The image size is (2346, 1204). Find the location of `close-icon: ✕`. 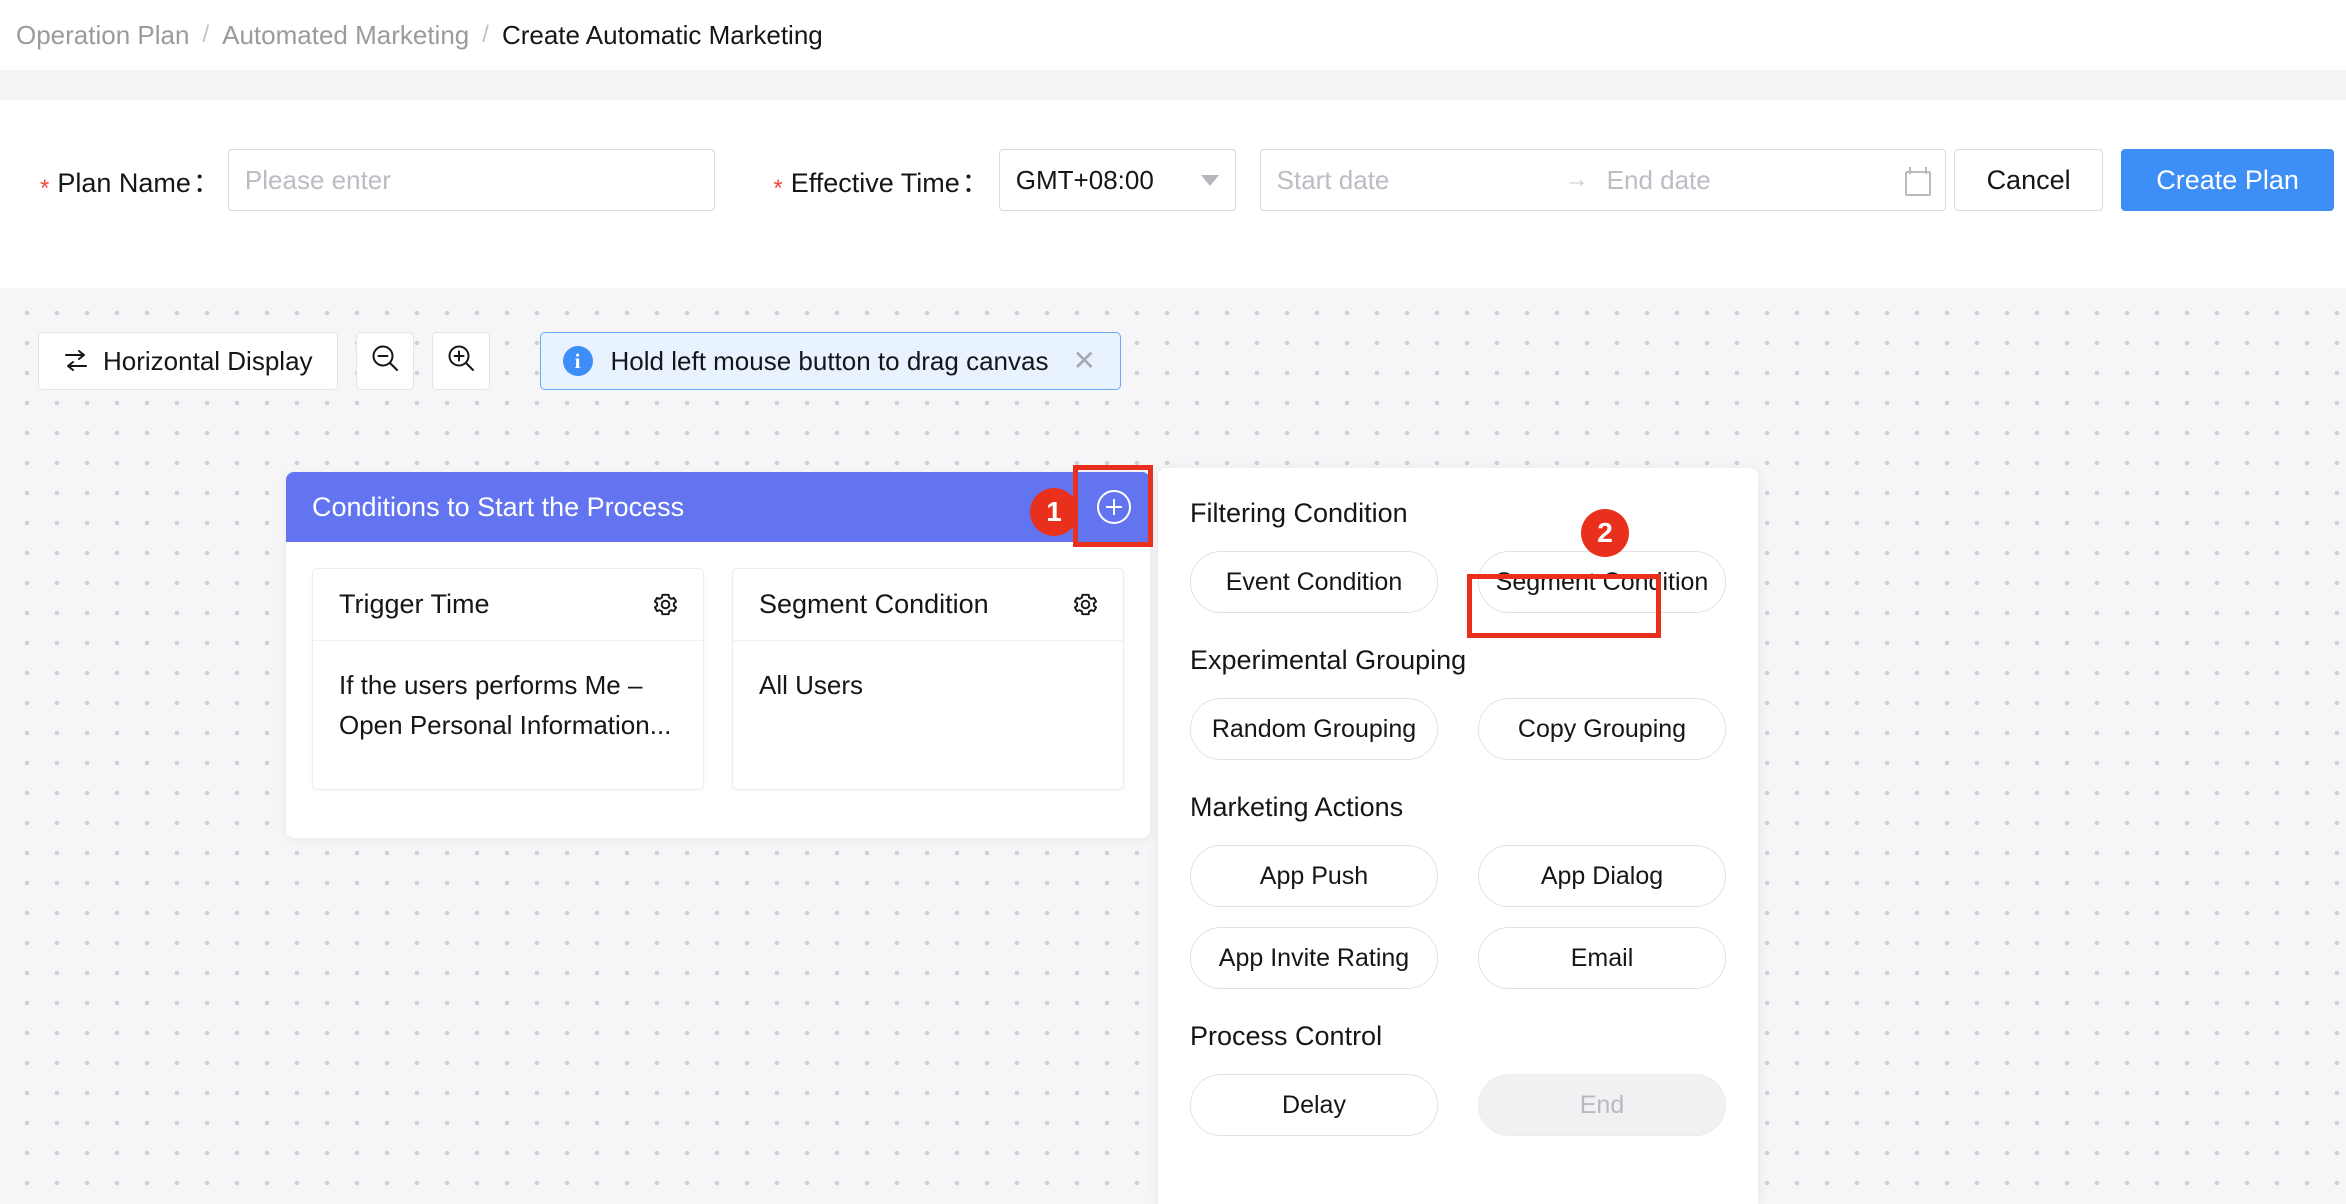

close-icon: ✕ is located at coordinates (1083, 361).